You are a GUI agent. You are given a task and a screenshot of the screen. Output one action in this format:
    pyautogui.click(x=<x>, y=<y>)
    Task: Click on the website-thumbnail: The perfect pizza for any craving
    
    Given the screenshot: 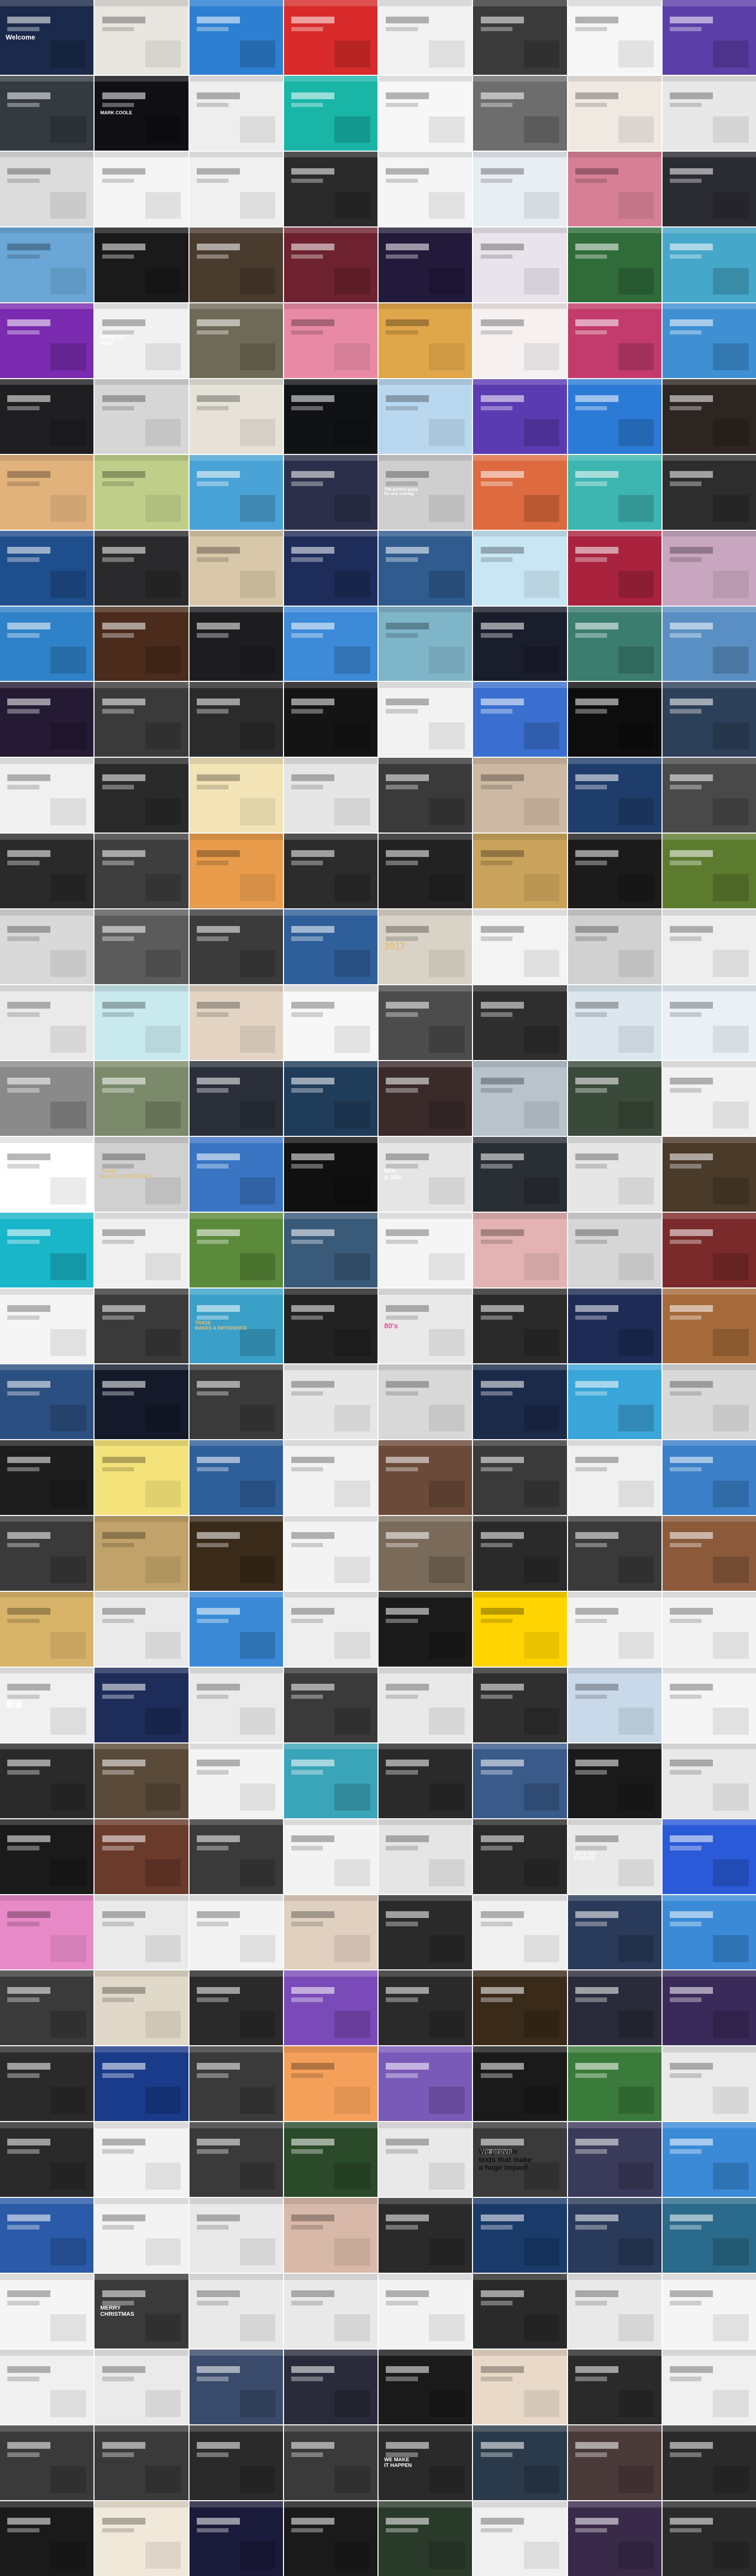 What is the action you would take?
    pyautogui.click(x=426, y=492)
    